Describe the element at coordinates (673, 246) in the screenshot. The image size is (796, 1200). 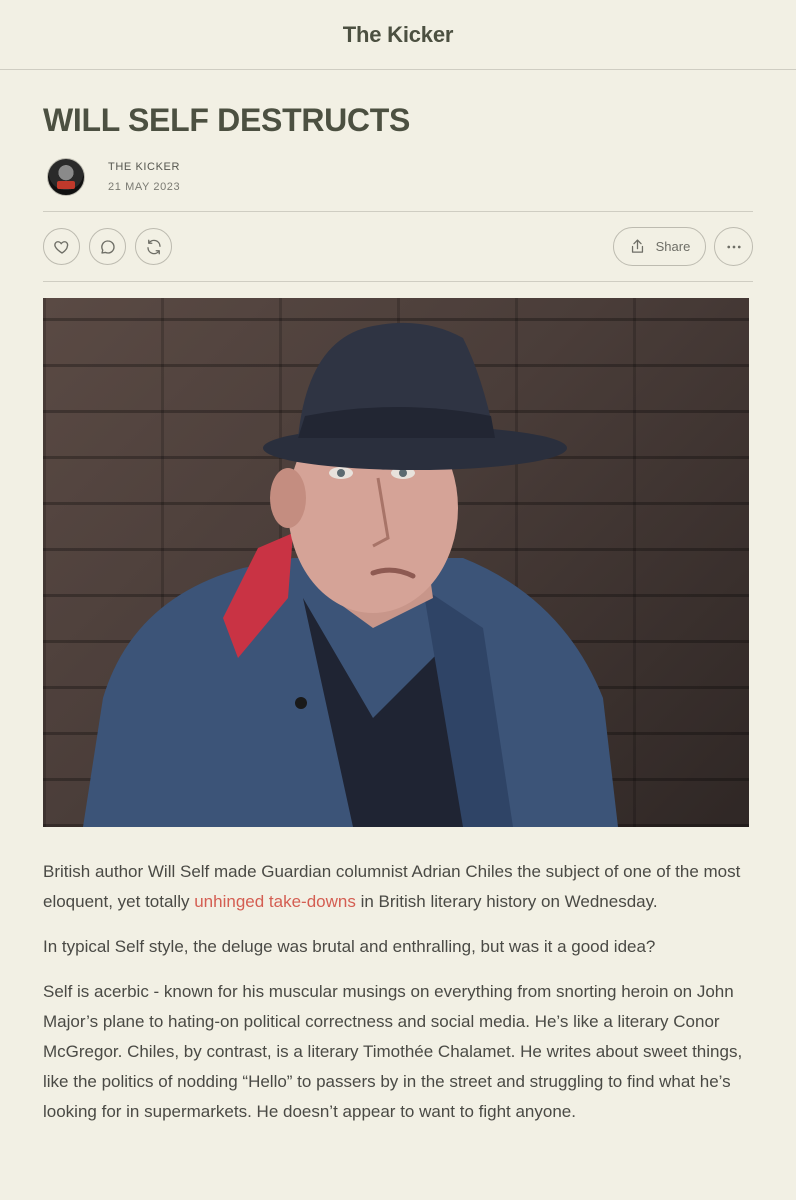
I see `share-label: Share` at that location.